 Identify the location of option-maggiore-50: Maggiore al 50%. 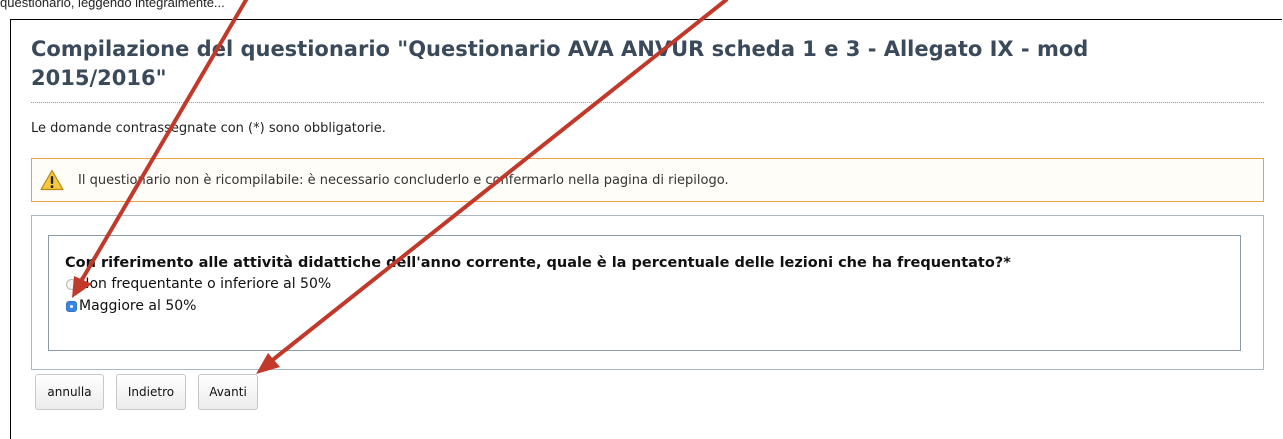
(131, 306).